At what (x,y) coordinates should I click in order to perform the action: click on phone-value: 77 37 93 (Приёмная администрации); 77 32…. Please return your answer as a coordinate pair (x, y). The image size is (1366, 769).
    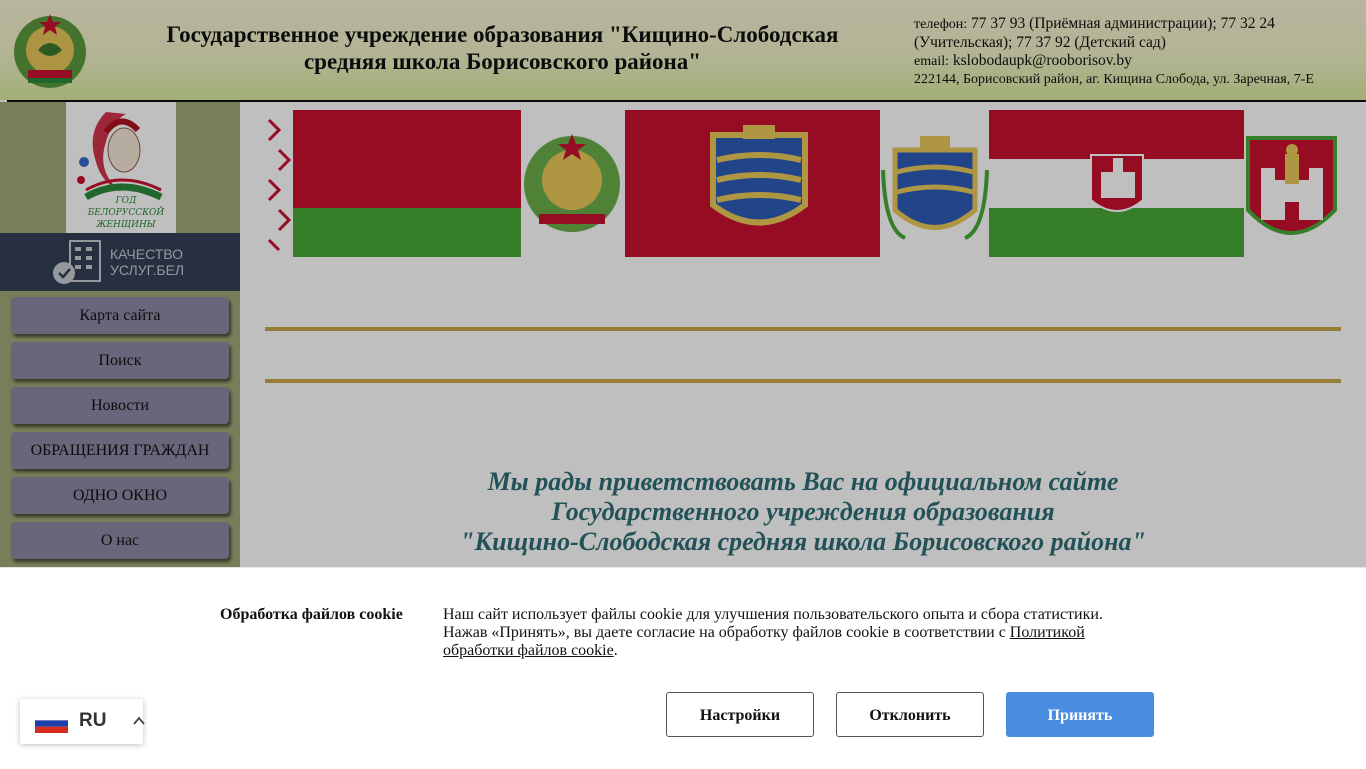
    Looking at the image, I should click on (1094, 33).